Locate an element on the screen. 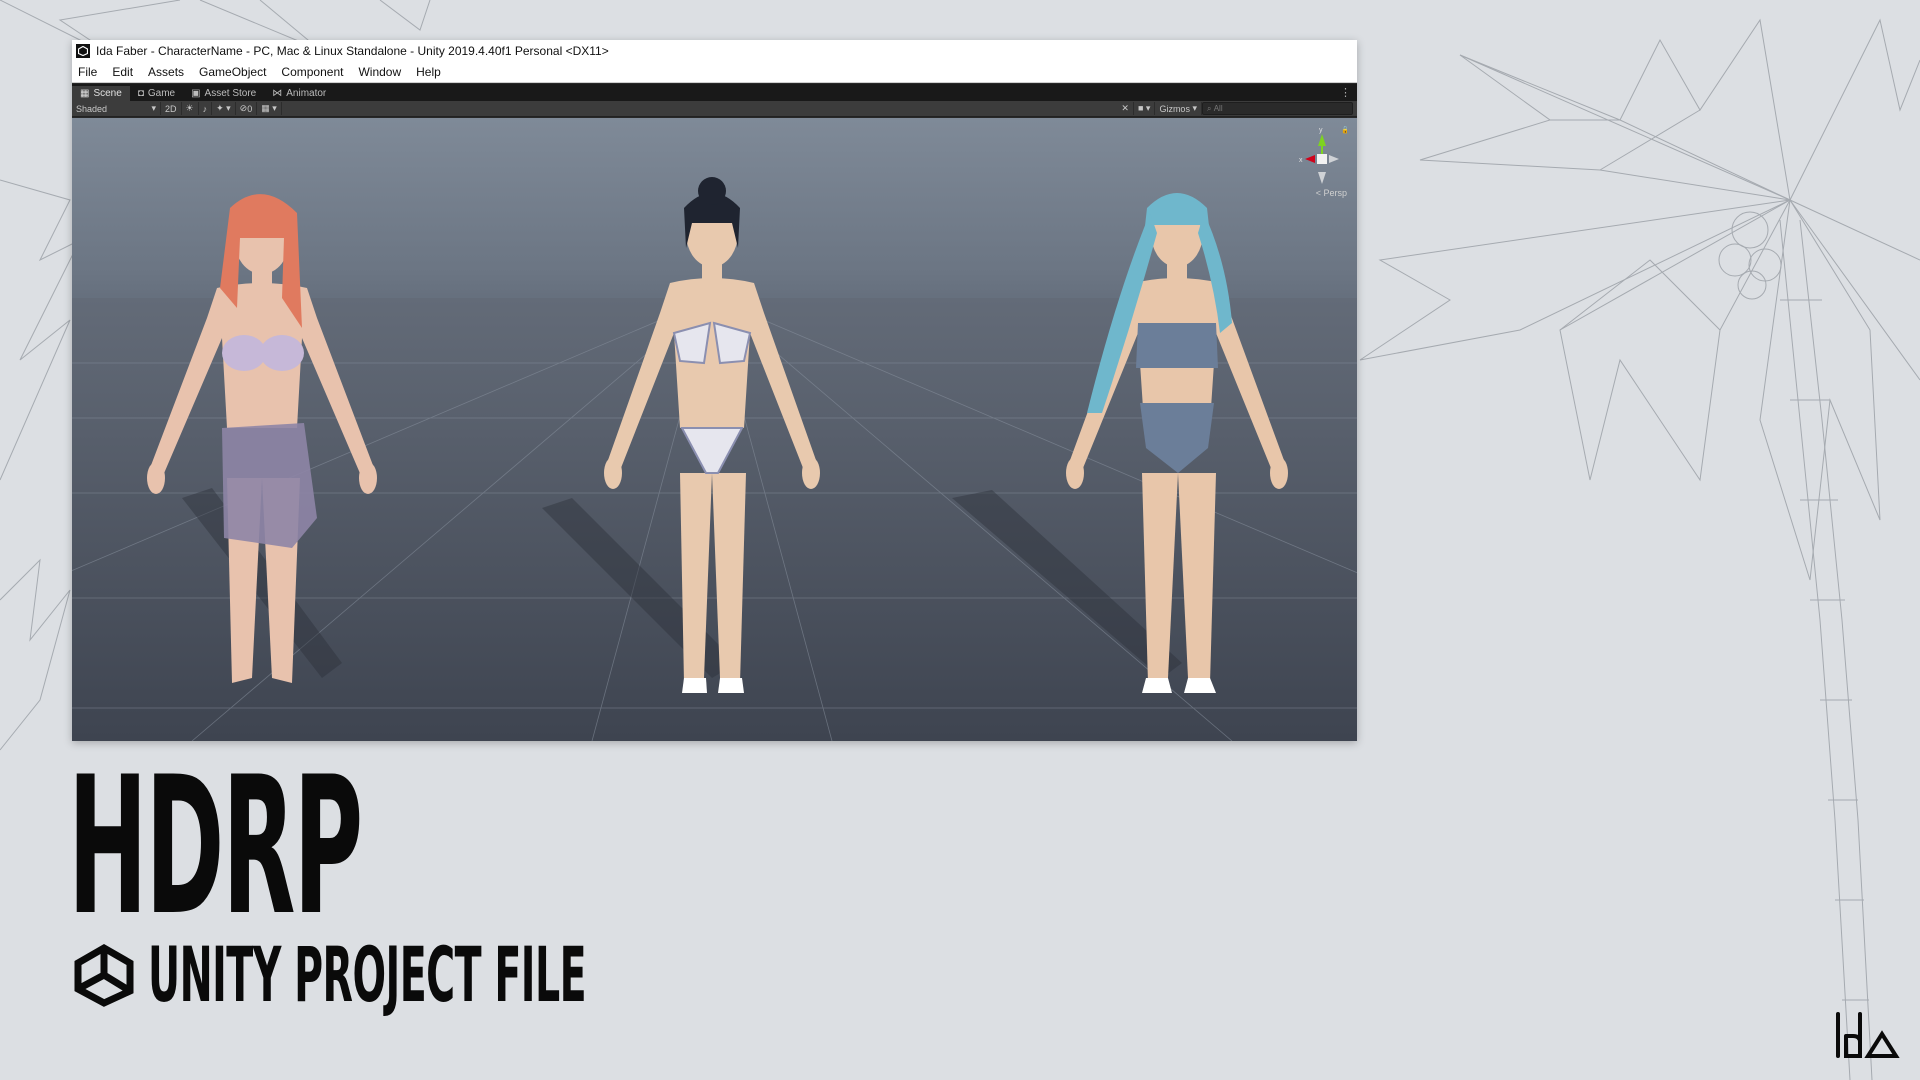  scene-orientation-gizmo: y x 🔒 is located at coordinates (1322, 159).